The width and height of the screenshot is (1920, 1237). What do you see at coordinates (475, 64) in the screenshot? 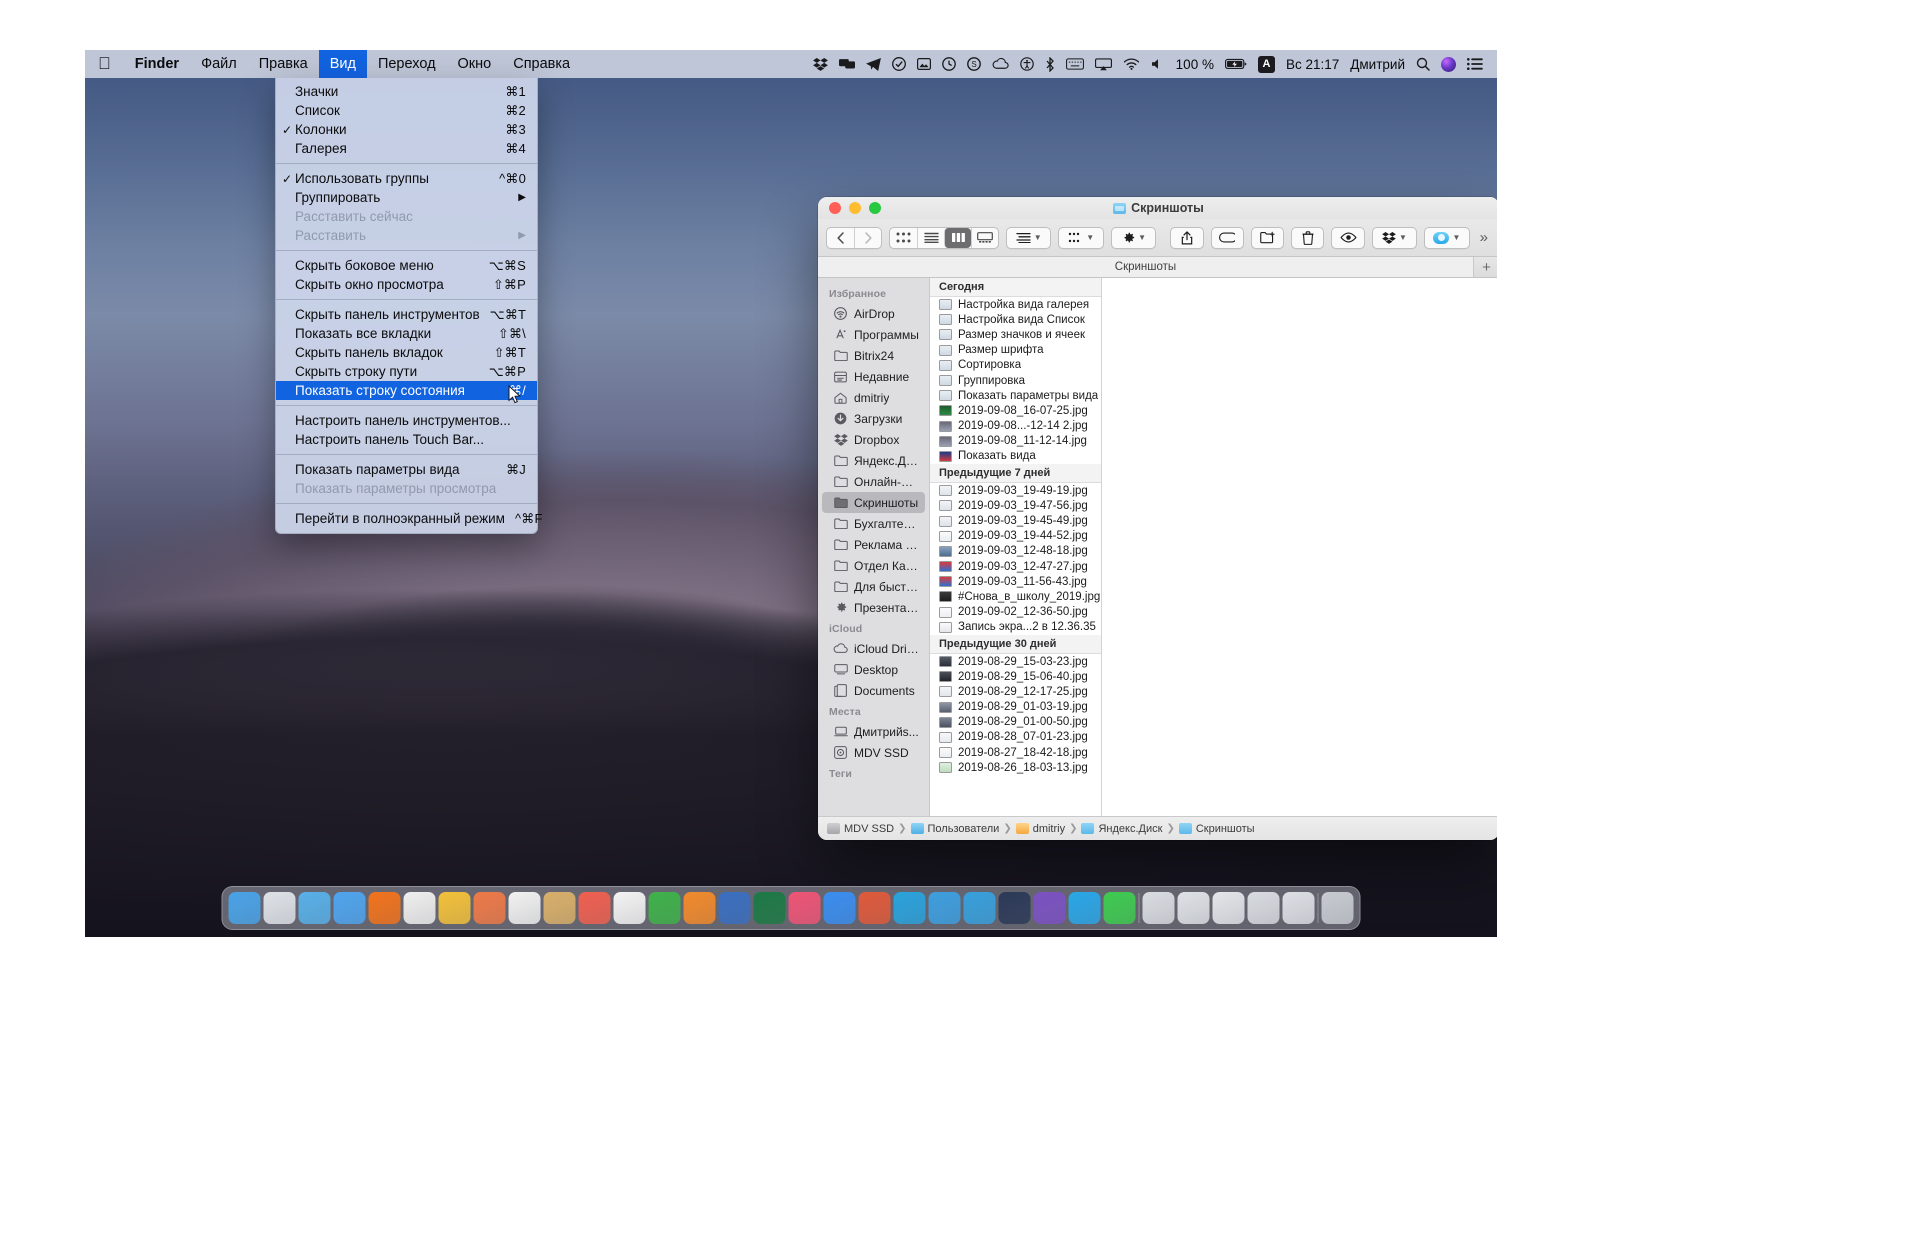
I see `menu-window: Окно` at bounding box center [475, 64].